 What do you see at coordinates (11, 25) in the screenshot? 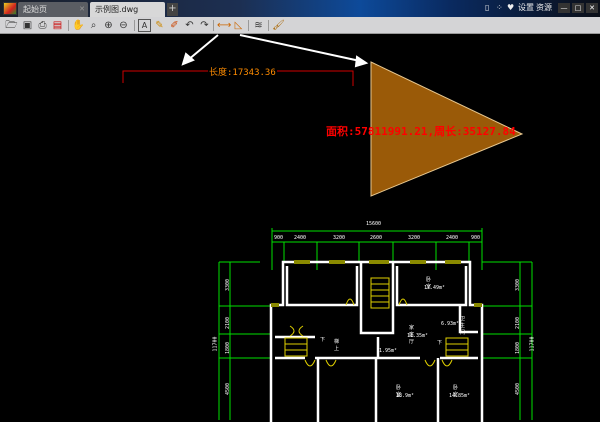
I see `open-icon: 🗁` at bounding box center [11, 25].